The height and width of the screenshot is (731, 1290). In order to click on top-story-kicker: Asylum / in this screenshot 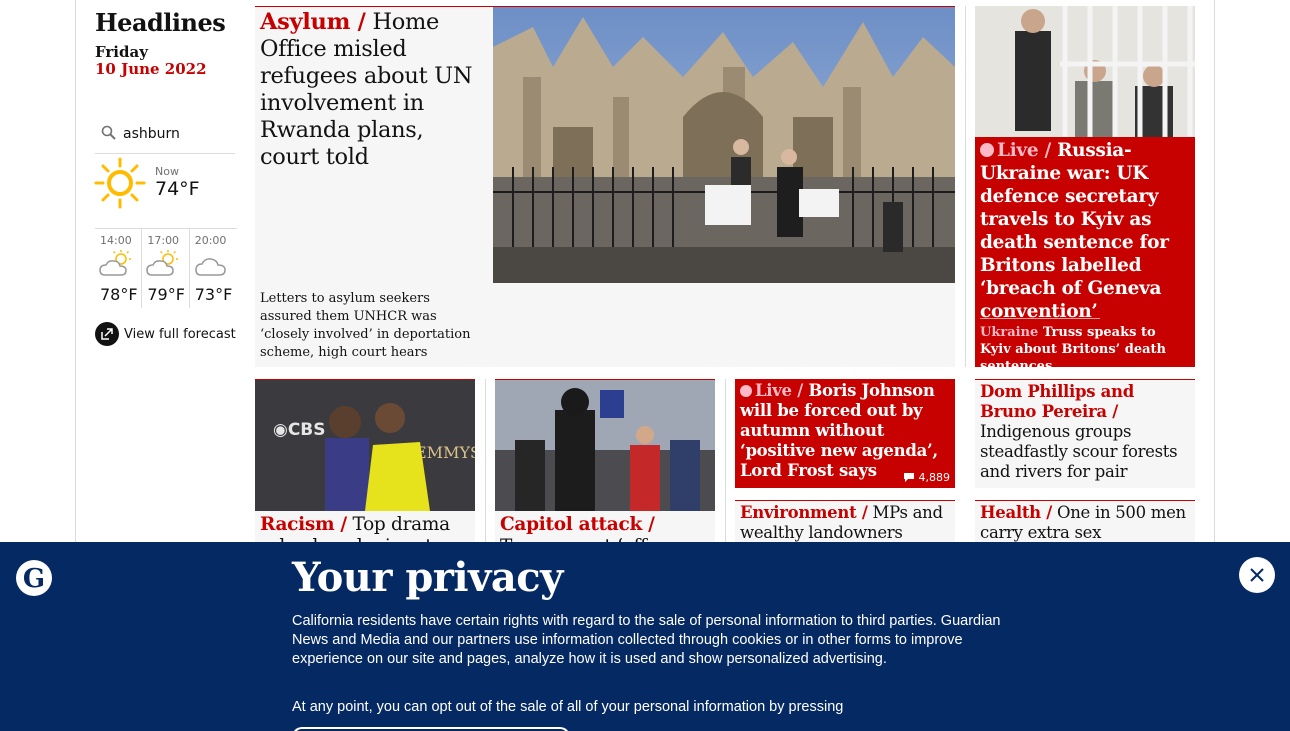, I will do `click(313, 22)`.